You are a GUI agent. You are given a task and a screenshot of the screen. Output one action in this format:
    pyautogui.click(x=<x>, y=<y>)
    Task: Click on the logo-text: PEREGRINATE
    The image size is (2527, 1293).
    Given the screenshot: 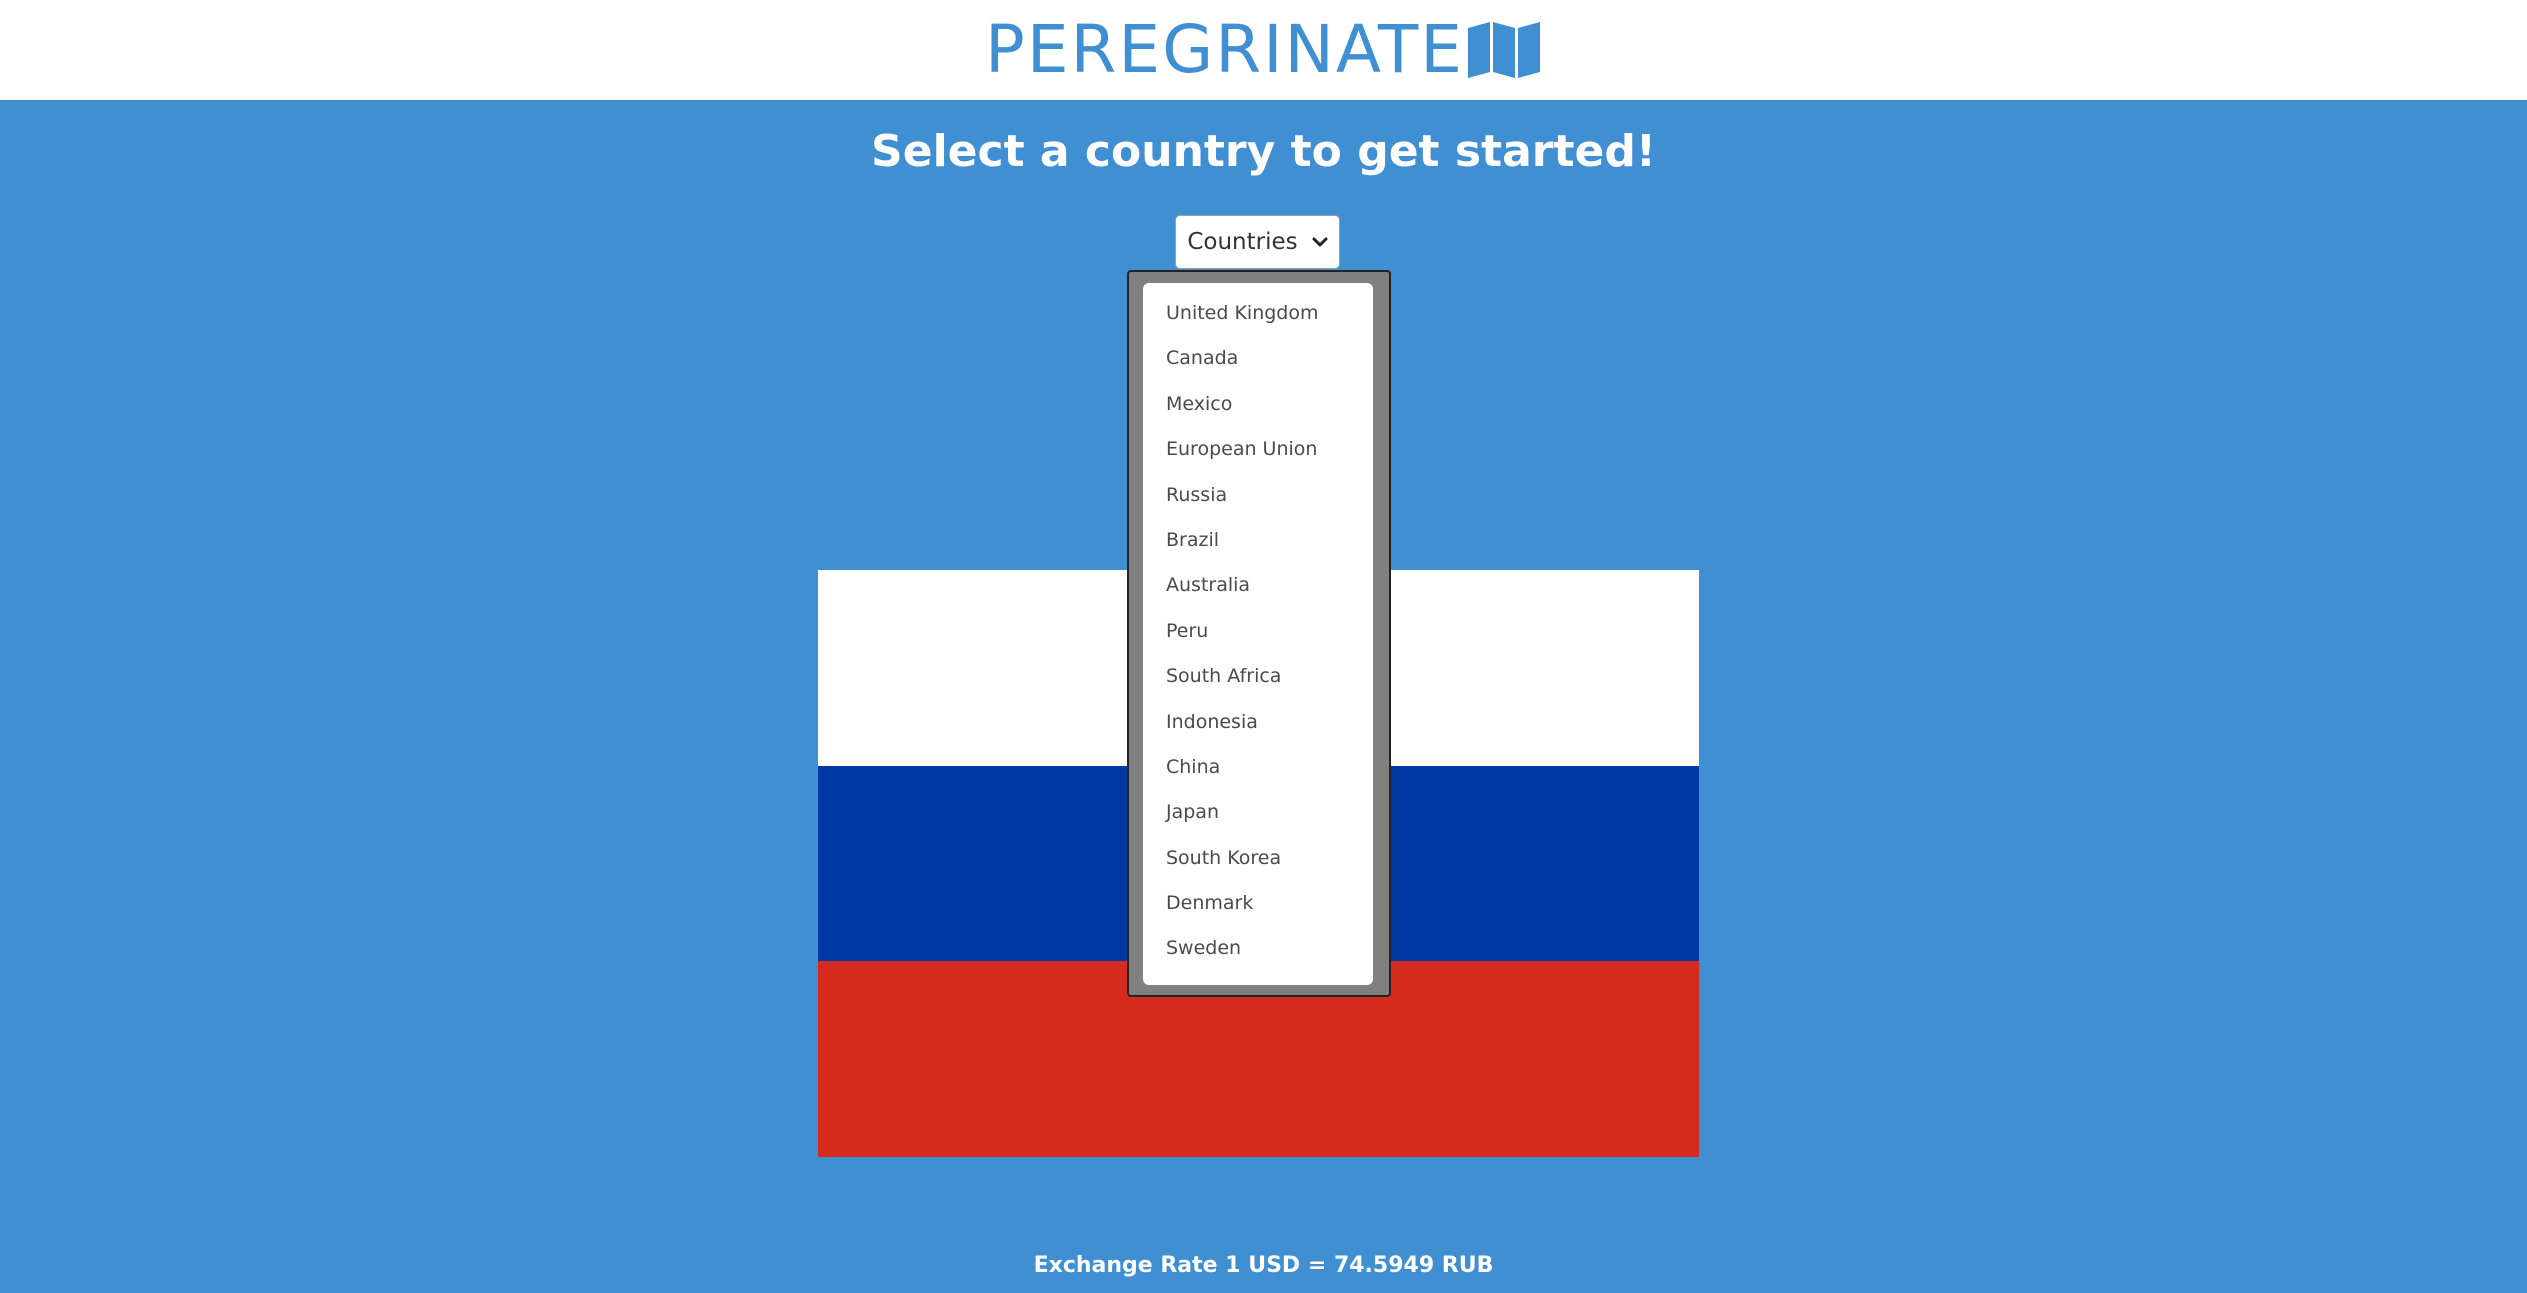 What is the action you would take?
    pyautogui.click(x=1224, y=49)
    